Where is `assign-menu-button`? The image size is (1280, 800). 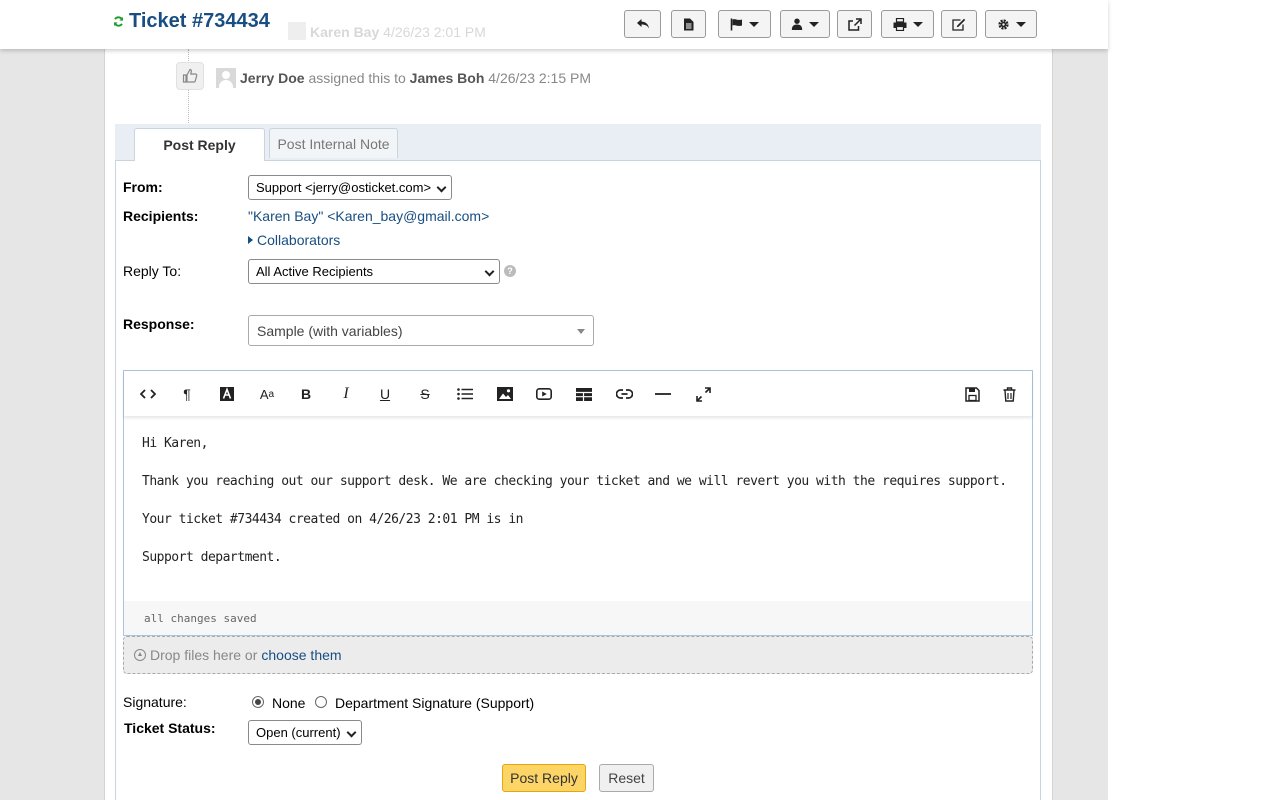
assign-menu-button is located at coordinates (805, 24).